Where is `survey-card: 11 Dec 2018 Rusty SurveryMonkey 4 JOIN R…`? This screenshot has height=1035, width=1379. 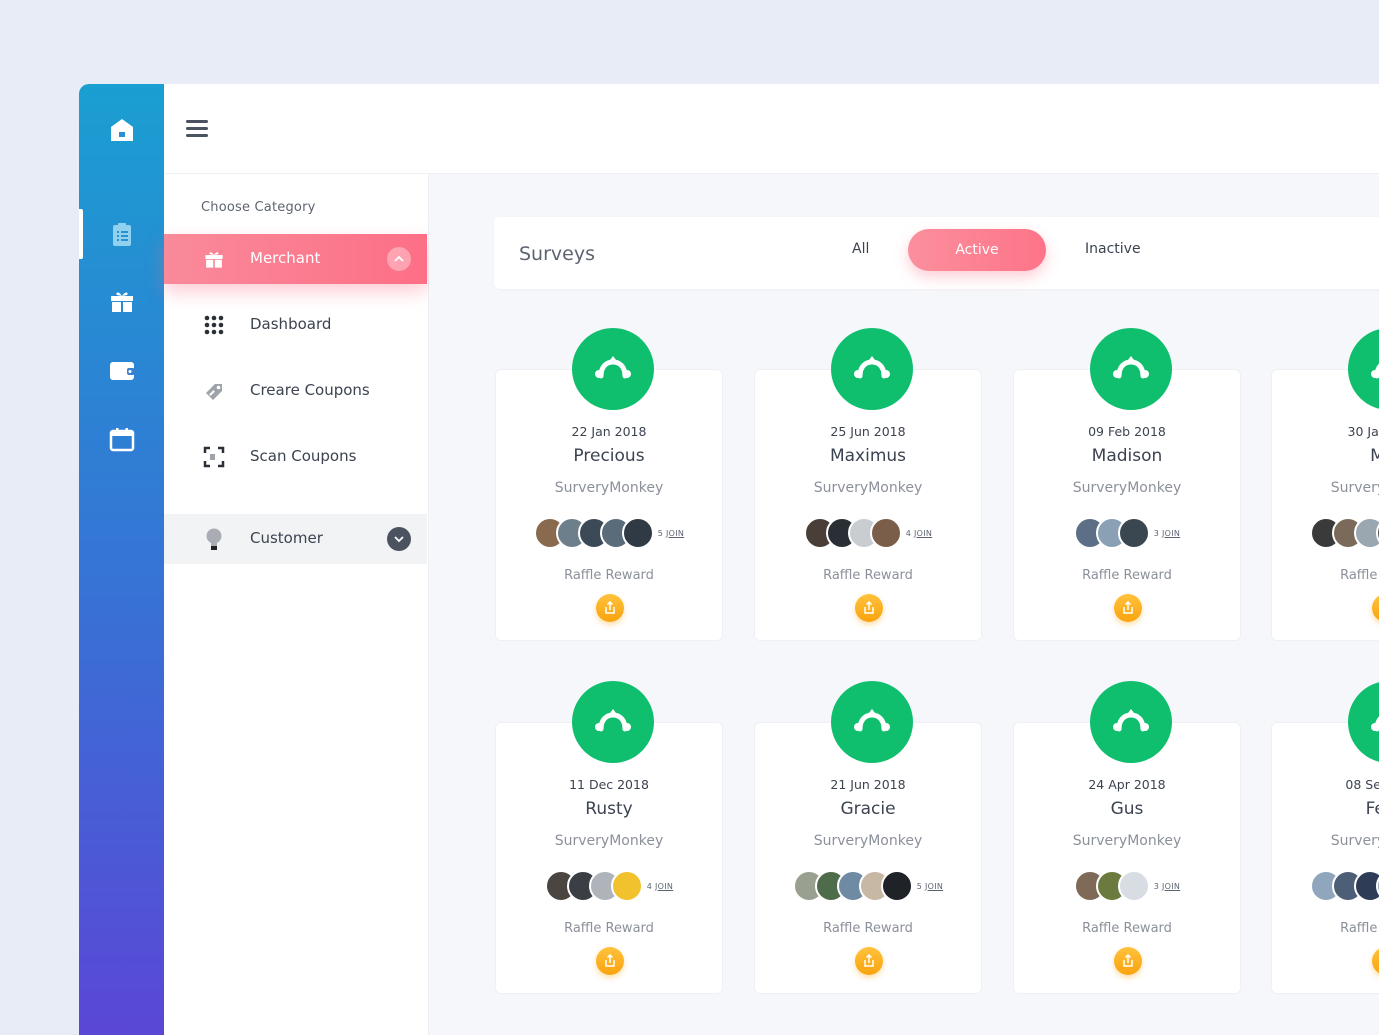 survey-card: 11 Dec 2018 Rusty SurveryMonkey 4 JOIN R… is located at coordinates (609, 837).